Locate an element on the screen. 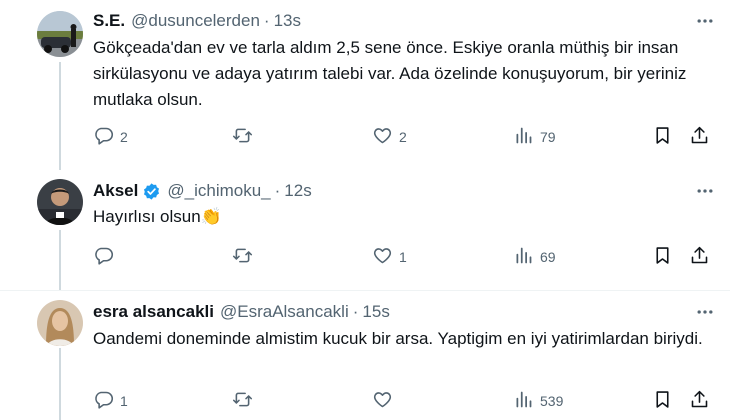 The width and height of the screenshot is (730, 420). author-handle: @_ichimoku_ is located at coordinates (218, 191).